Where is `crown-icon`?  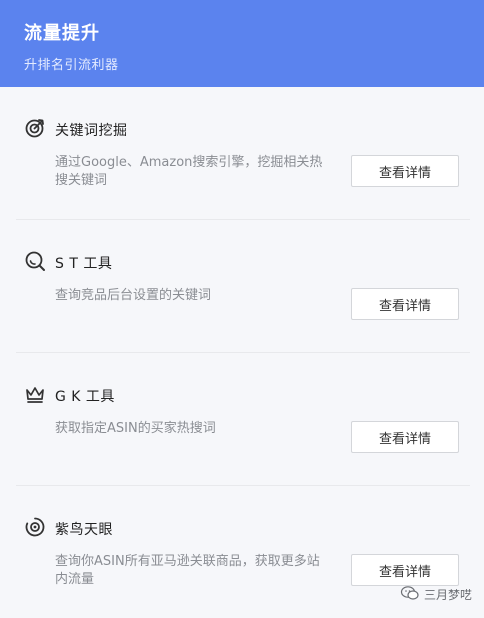
crown-icon is located at coordinates (35, 394).